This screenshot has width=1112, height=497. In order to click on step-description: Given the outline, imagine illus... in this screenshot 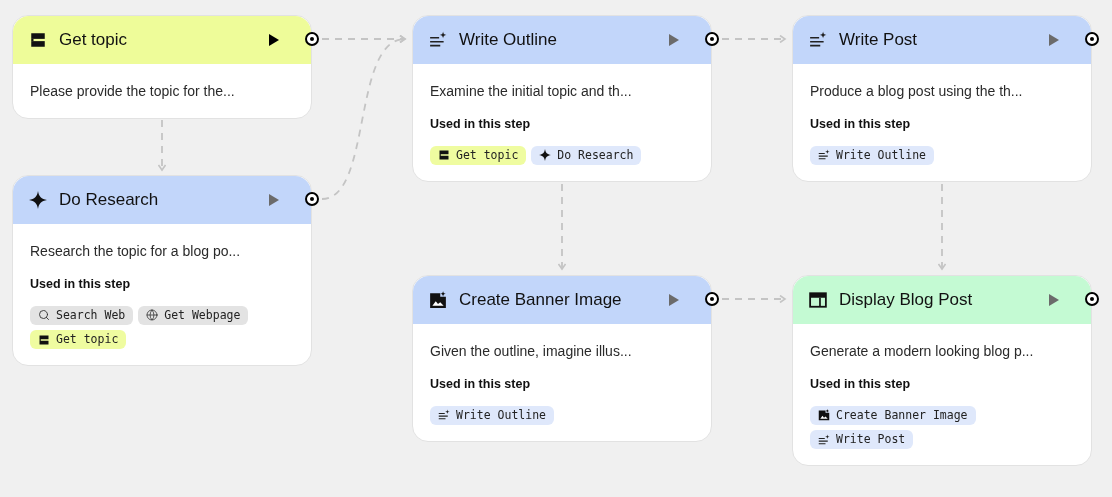, I will do `click(531, 351)`.